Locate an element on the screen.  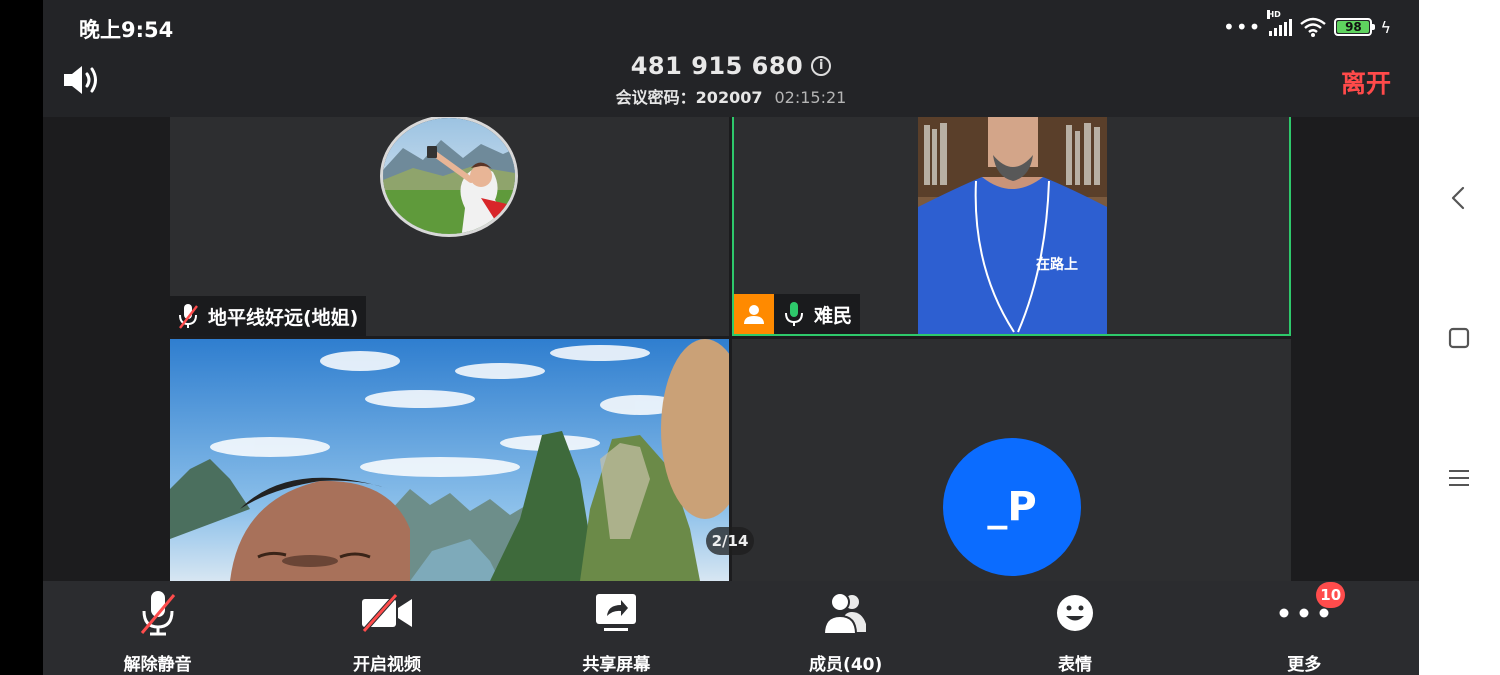
start-video-label: 开启视频 is located at coordinates (386, 665).